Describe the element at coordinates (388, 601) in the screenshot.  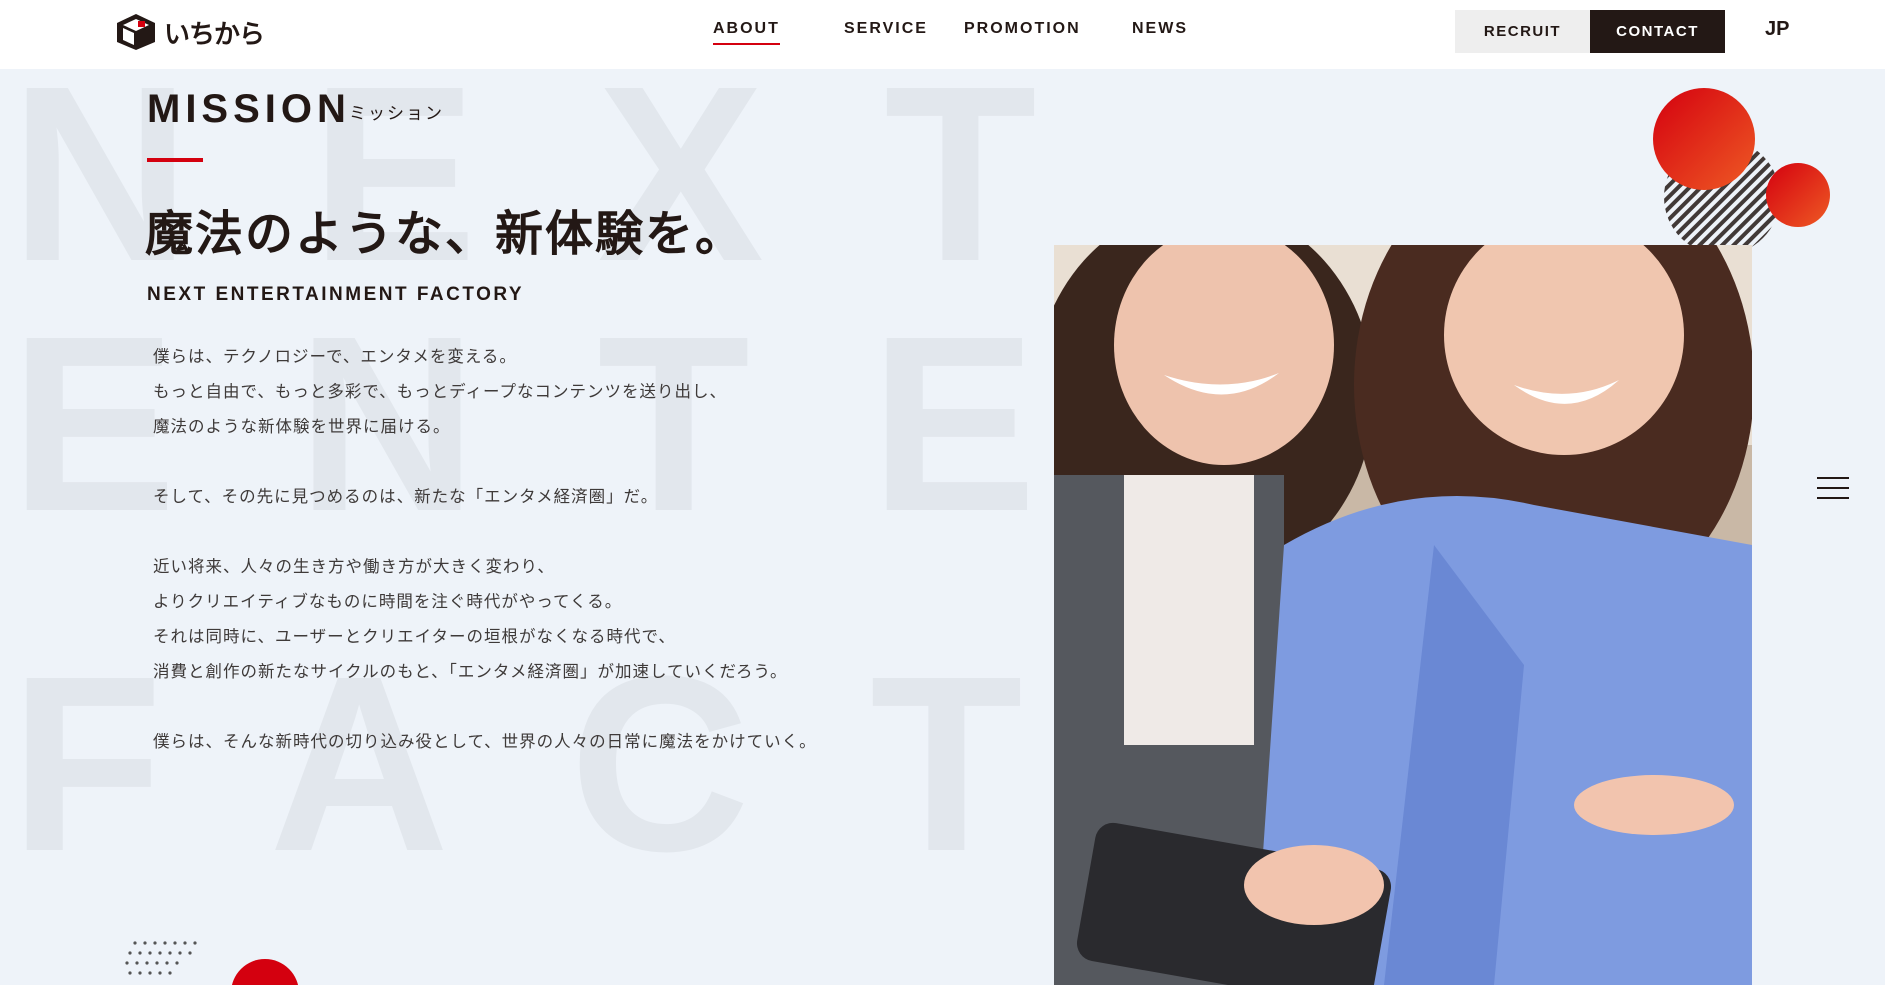
I see `body-line: よりクリエイティブなものに時間を注ぐ時代がやってくる。` at that location.